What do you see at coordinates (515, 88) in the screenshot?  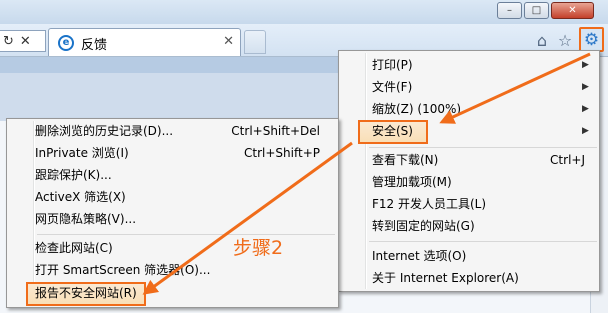 I see `arrow-gear-to-safety` at bounding box center [515, 88].